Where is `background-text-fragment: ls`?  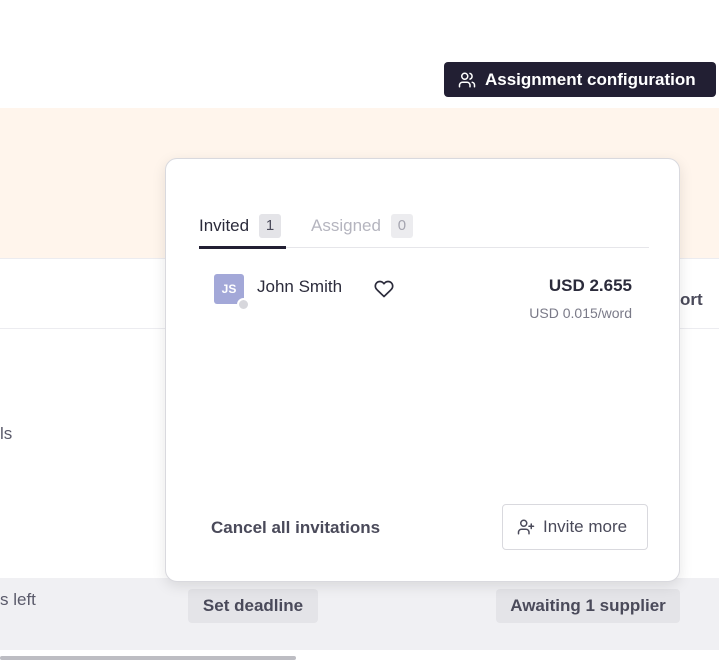
background-text-fragment: ls is located at coordinates (6, 433).